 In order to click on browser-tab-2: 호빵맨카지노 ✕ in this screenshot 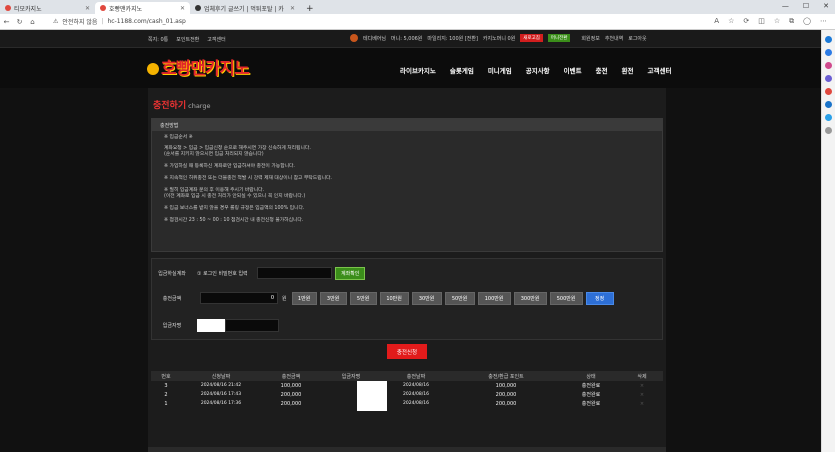, I will do `click(142, 8)`.